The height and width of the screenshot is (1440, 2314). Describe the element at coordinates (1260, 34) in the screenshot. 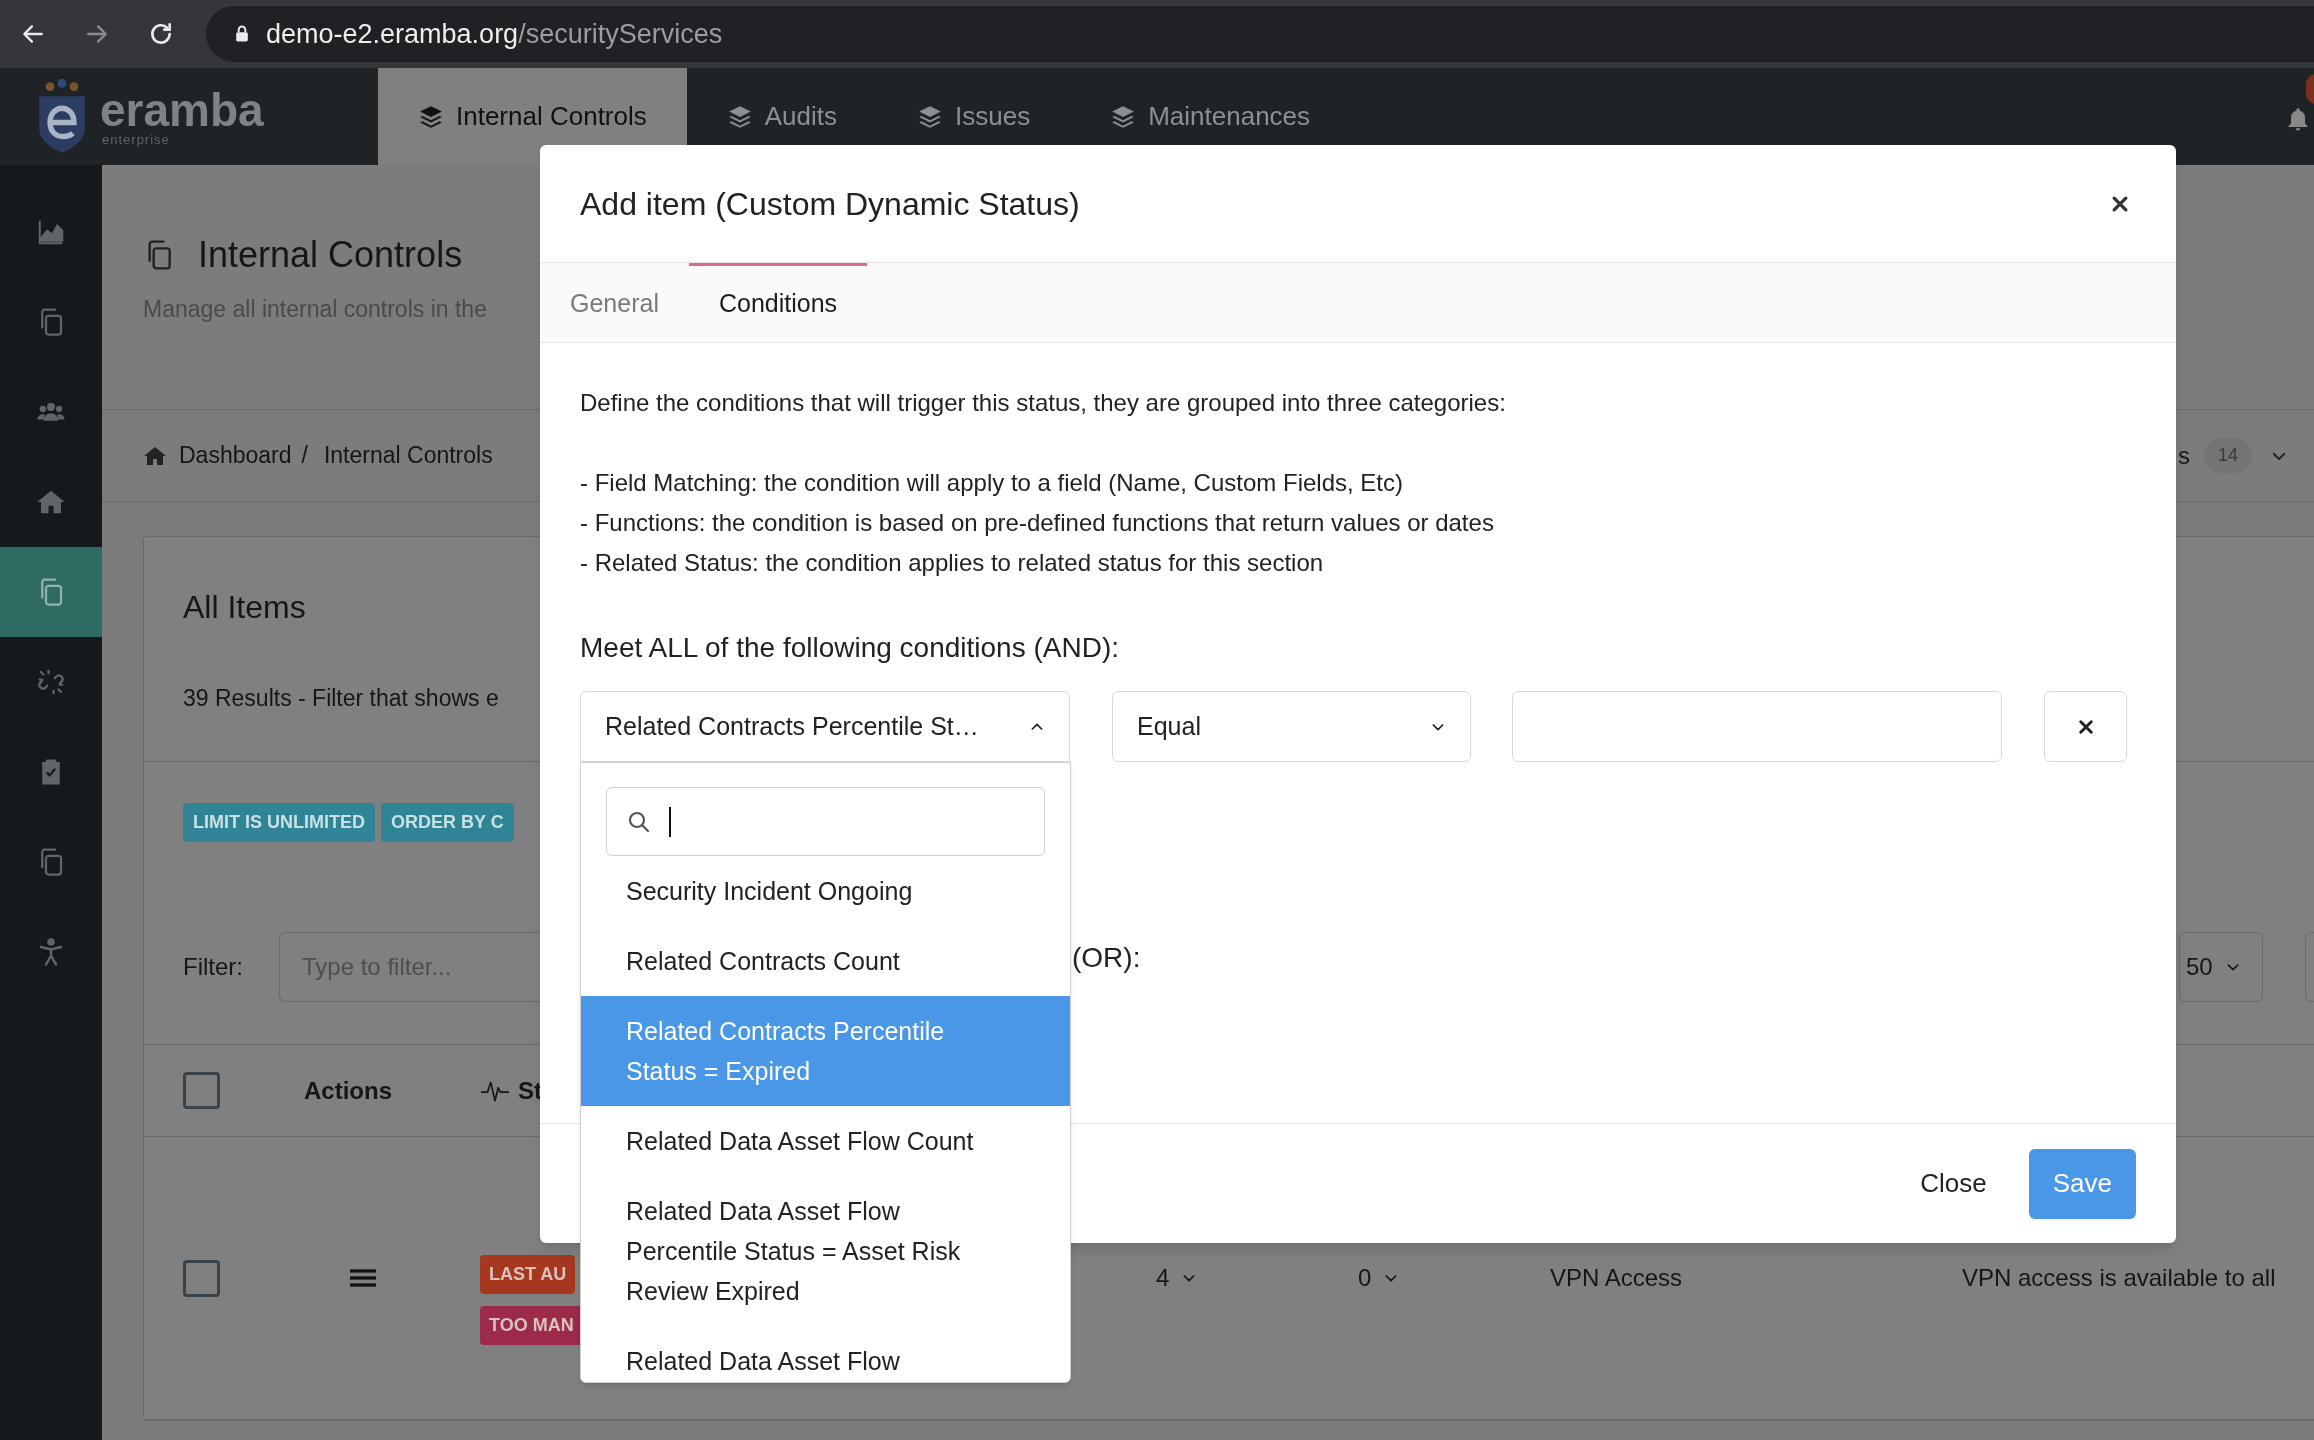

I see `address-bar: demo-e2.eramba.org/securityServices` at that location.